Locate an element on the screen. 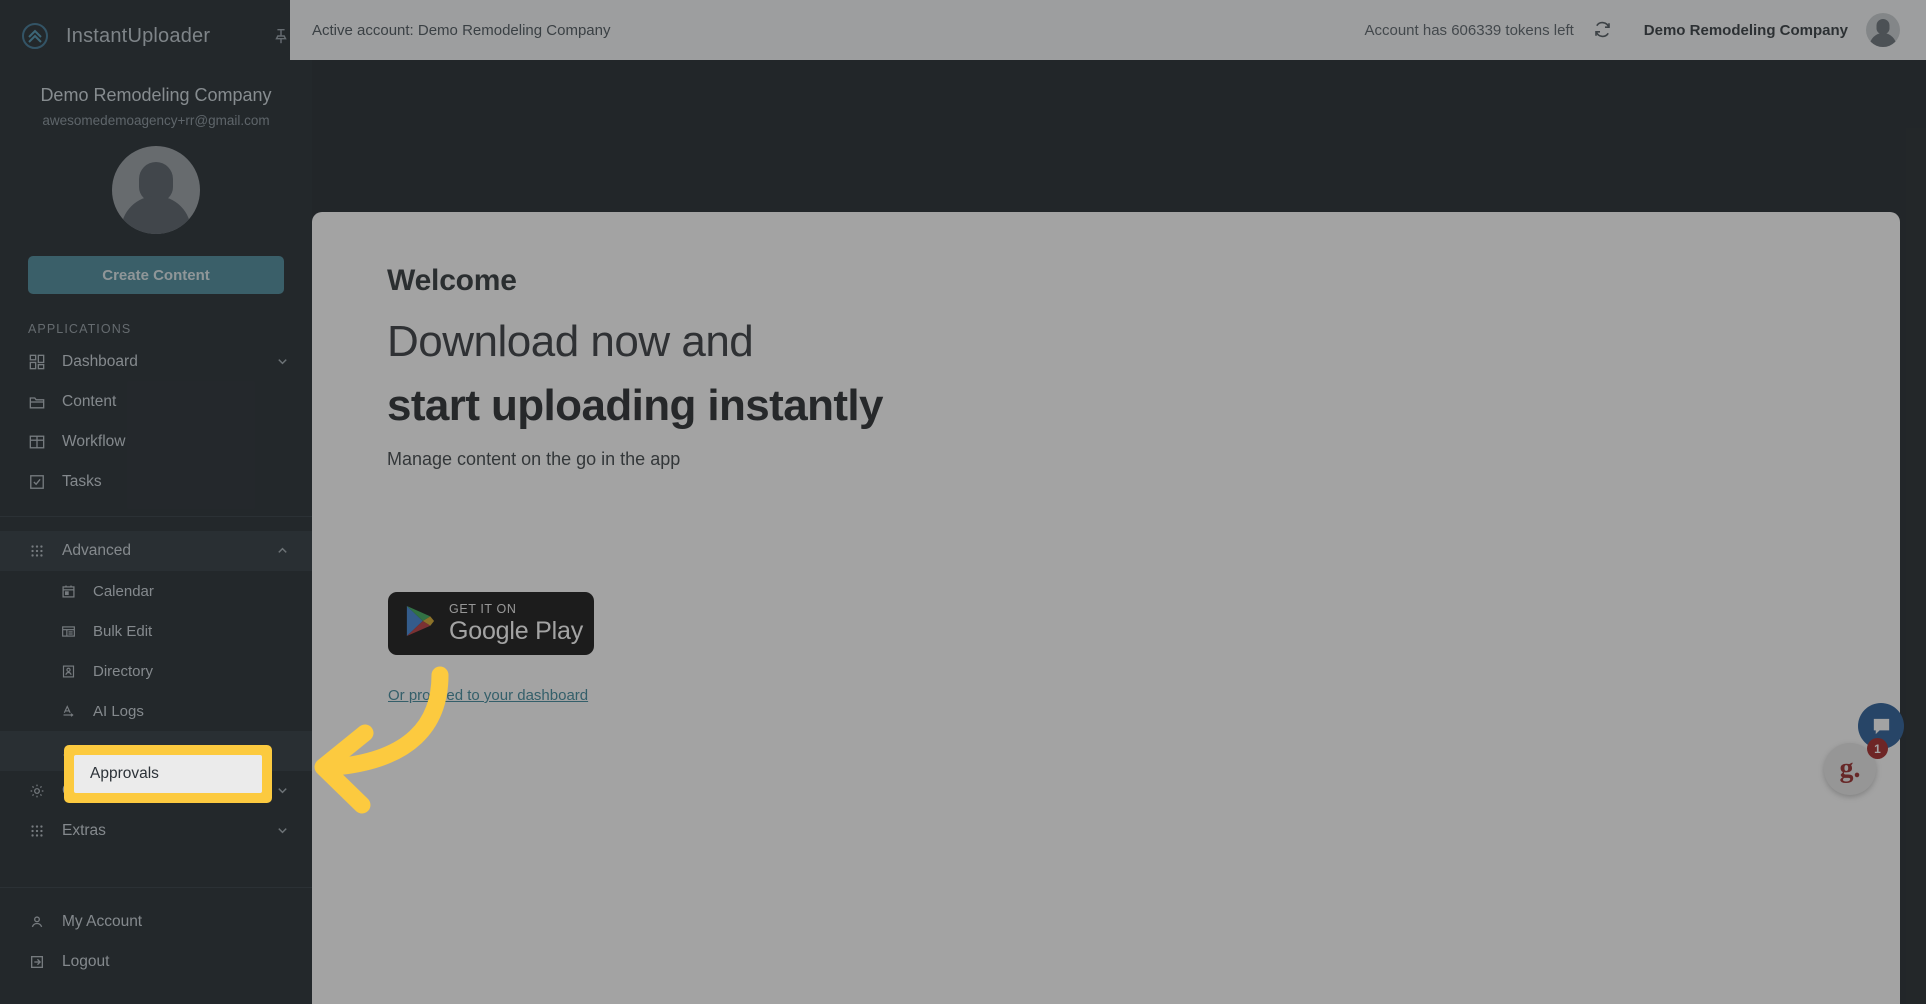  avatar is located at coordinates (156, 190).